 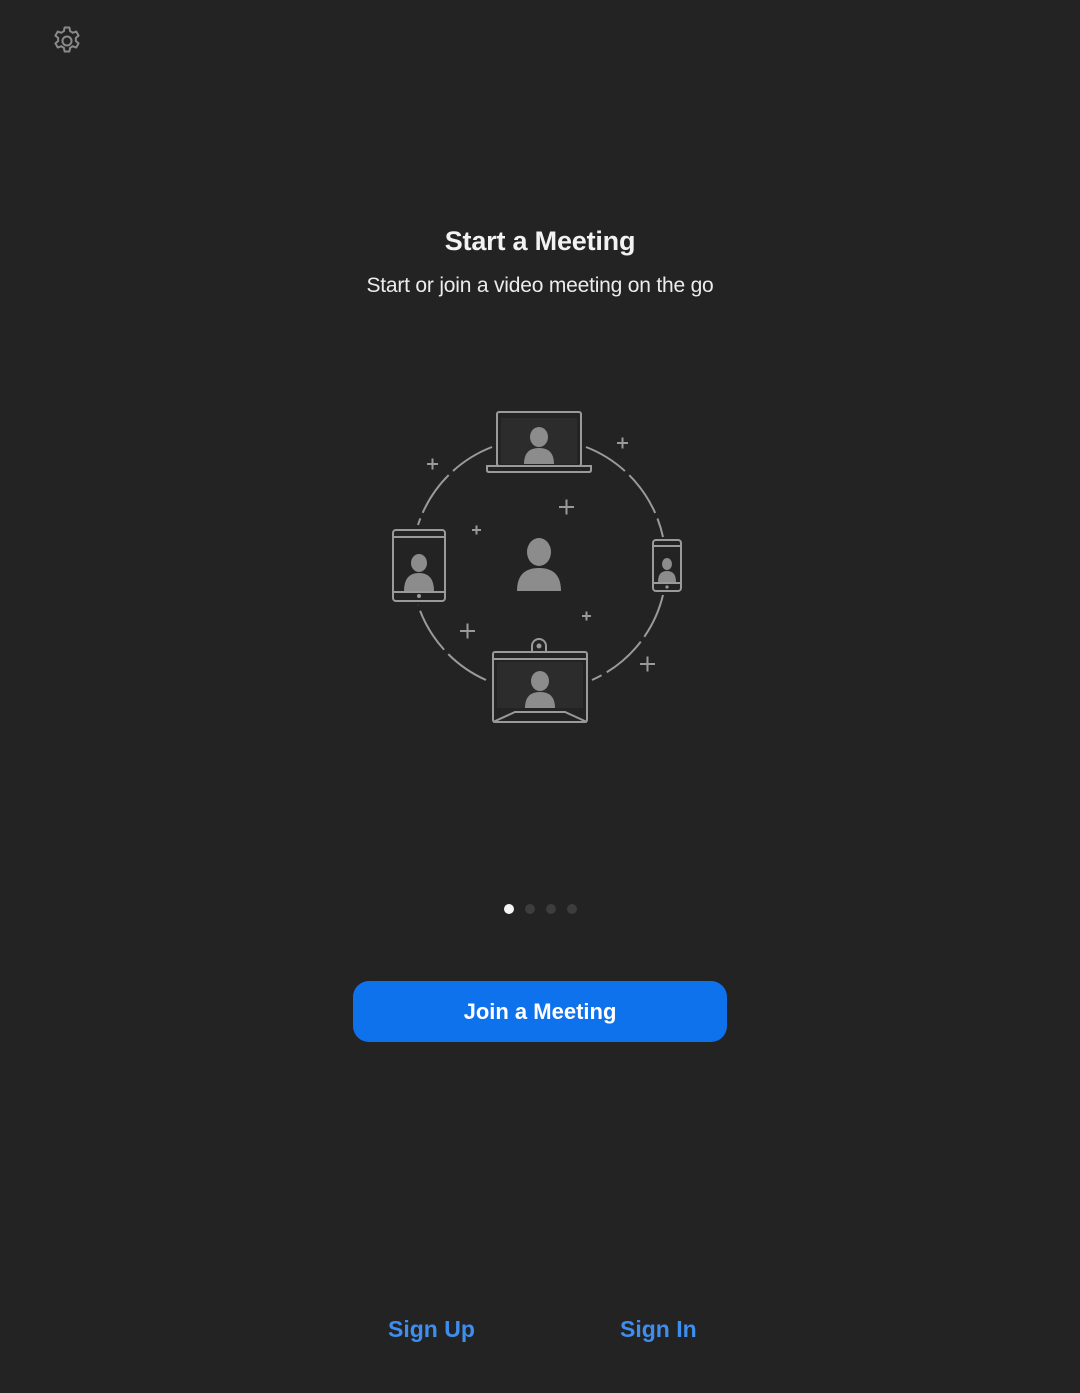 I want to click on sign-in-link: Sign In, so click(x=658, y=1329).